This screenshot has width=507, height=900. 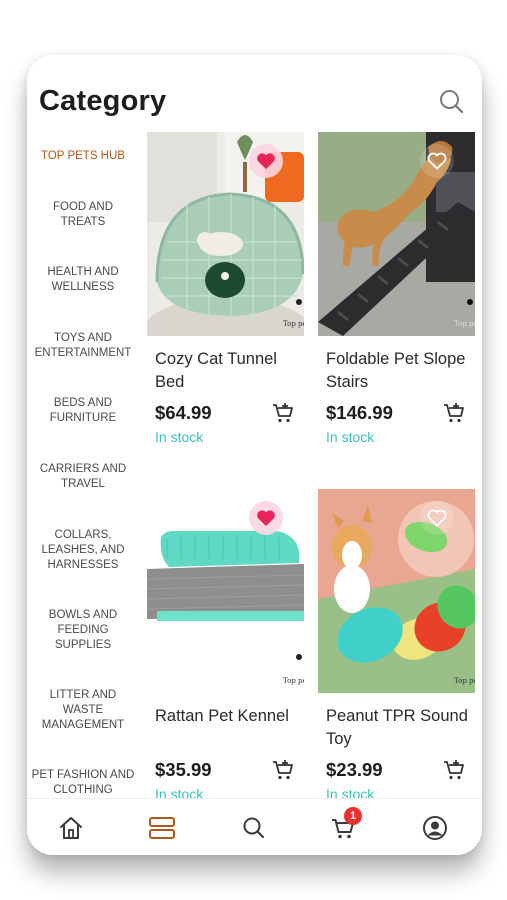 What do you see at coordinates (83, 710) in the screenshot?
I see `sidebar-item-litter-and-waste: LITTER AND WASTE MANAGEMENT` at bounding box center [83, 710].